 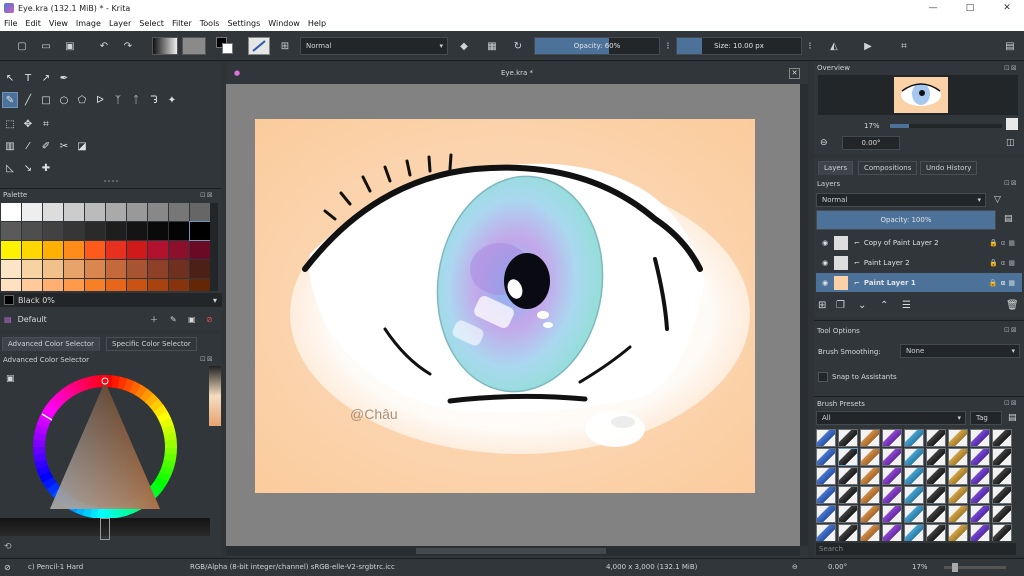 What do you see at coordinates (1012, 305) in the screenshot?
I see `delete-layer-icon: 🗑` at bounding box center [1012, 305].